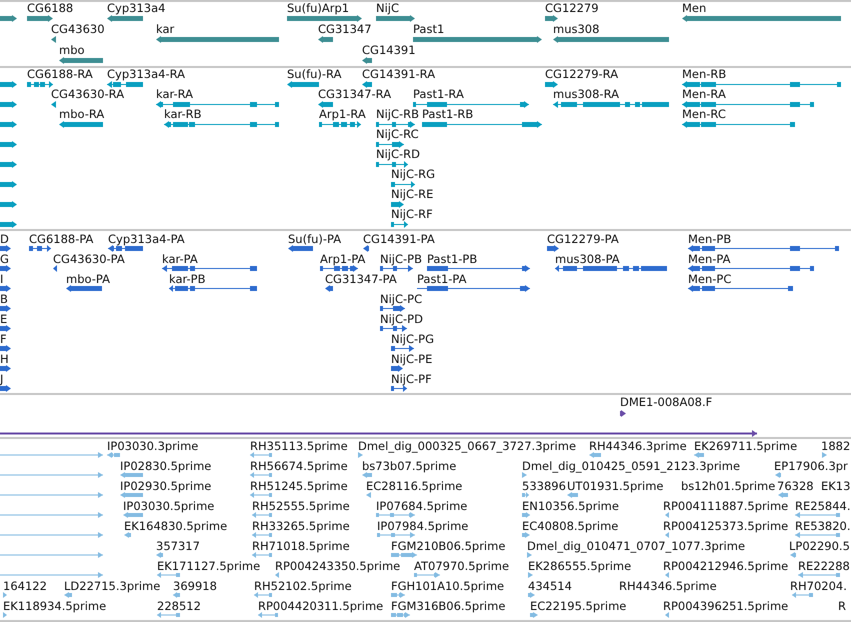  What do you see at coordinates (299, 446) in the screenshot?
I see `feature-label: RH35113.5prime` at bounding box center [299, 446].